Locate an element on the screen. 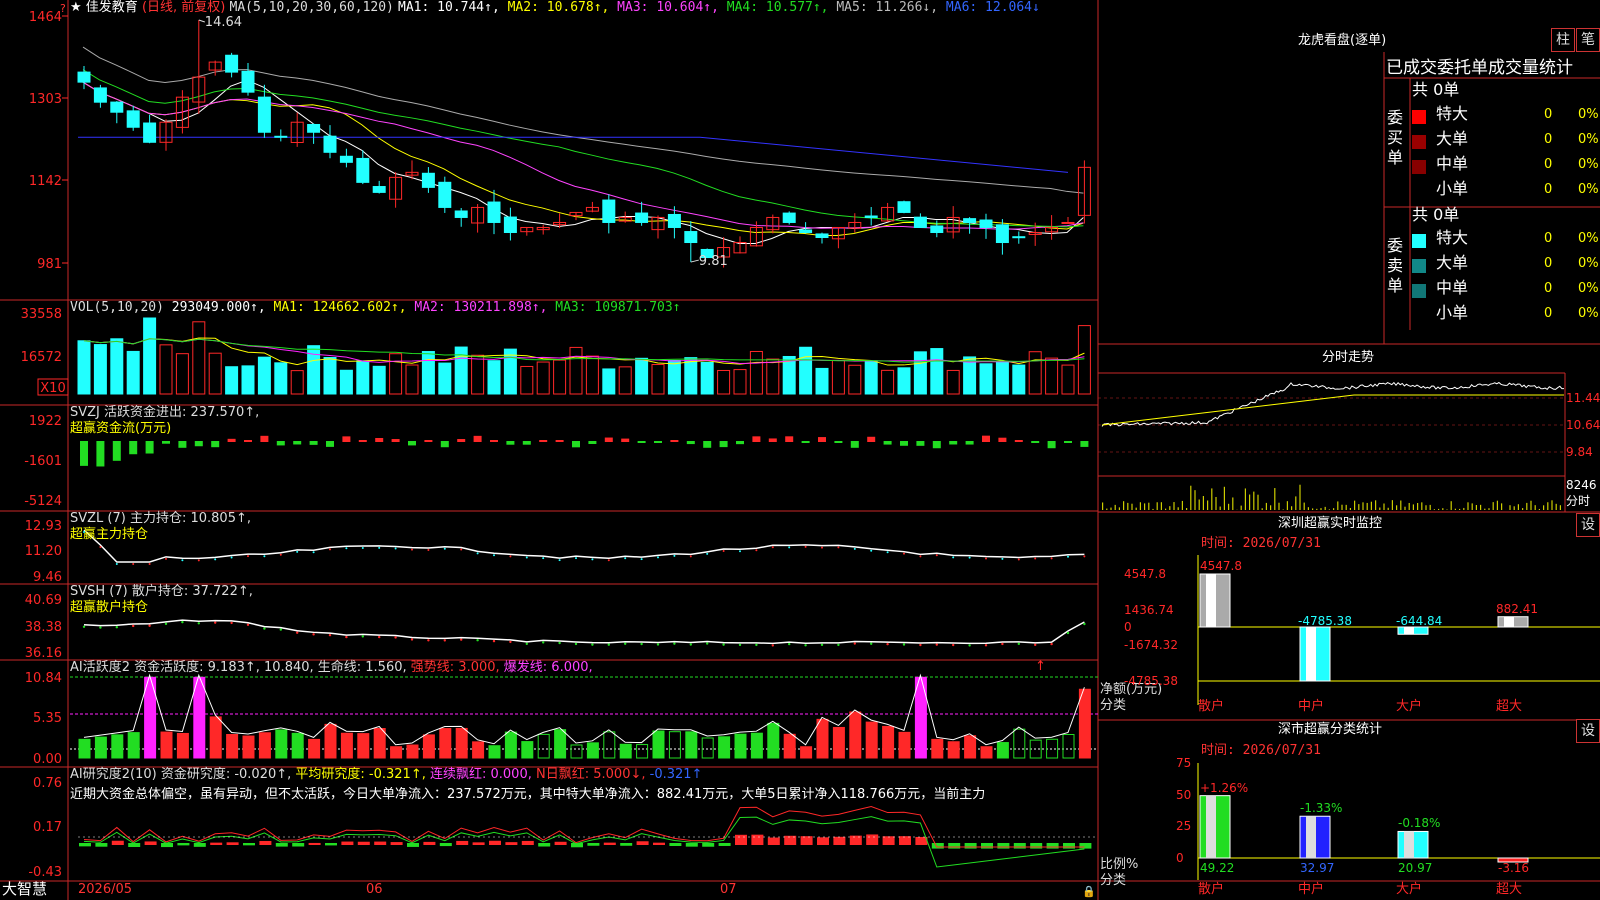 This screenshot has width=1600, height=900. classify-bar-highlight is located at coordinates (1211, 826).